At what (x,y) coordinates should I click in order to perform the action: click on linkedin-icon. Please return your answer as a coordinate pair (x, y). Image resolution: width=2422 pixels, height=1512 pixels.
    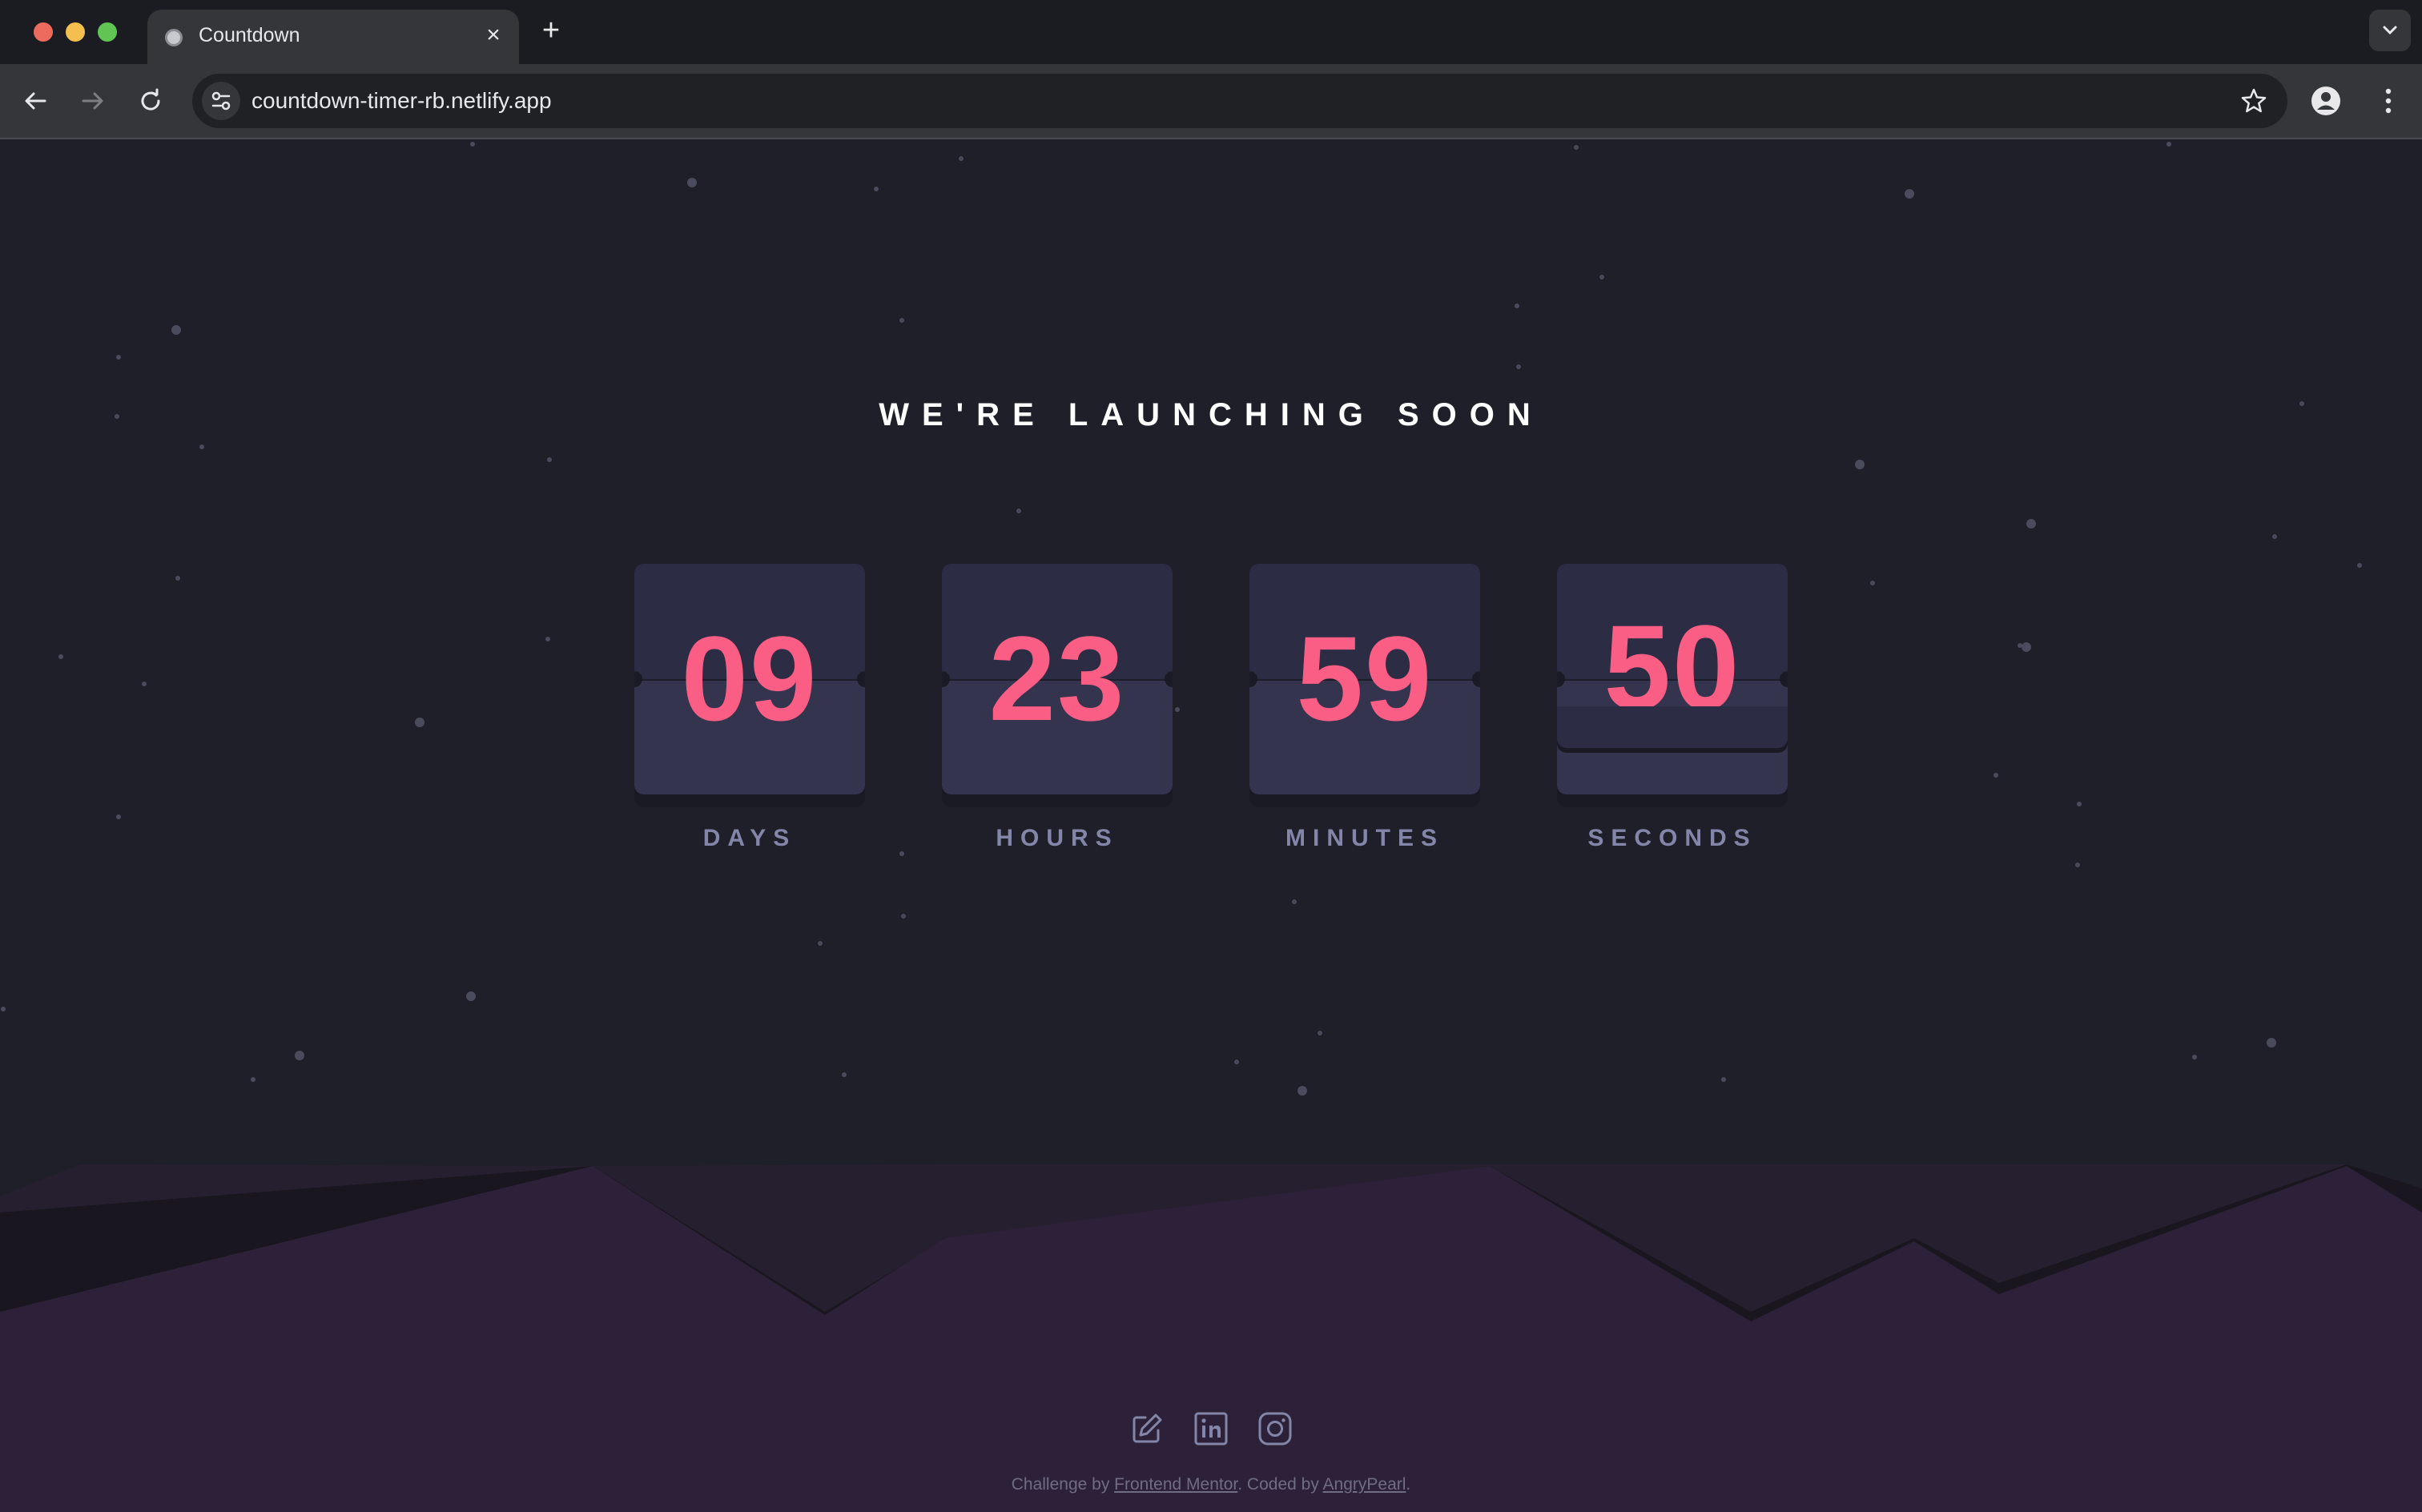
    Looking at the image, I should click on (1211, 1428).